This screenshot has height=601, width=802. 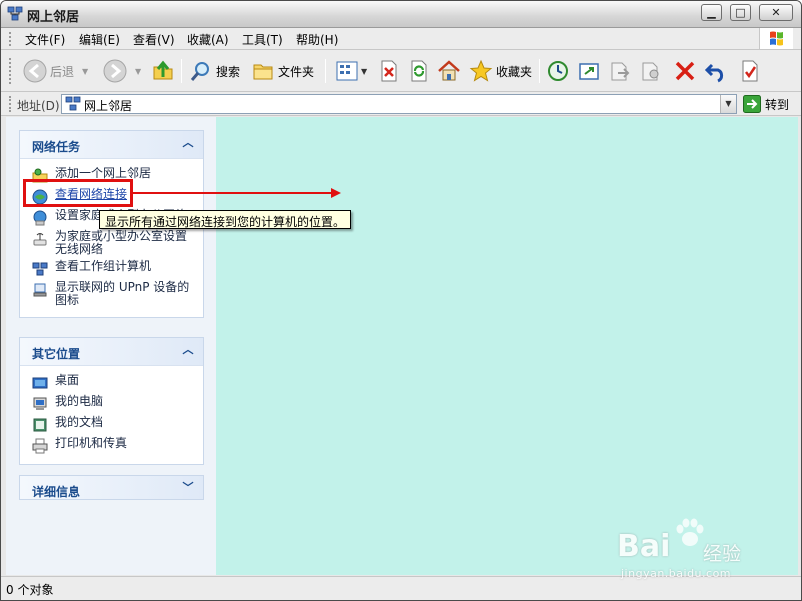 I want to click on undo-button, so click(x=716, y=71).